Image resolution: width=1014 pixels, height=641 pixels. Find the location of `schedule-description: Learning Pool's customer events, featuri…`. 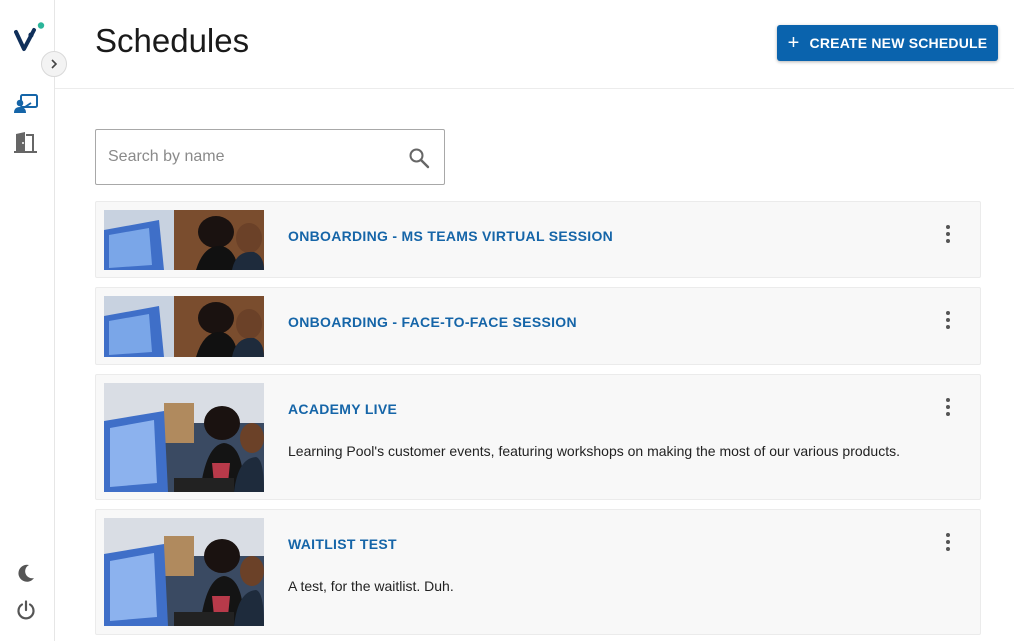

schedule-description: Learning Pool's customer events, featuri… is located at coordinates (594, 451).